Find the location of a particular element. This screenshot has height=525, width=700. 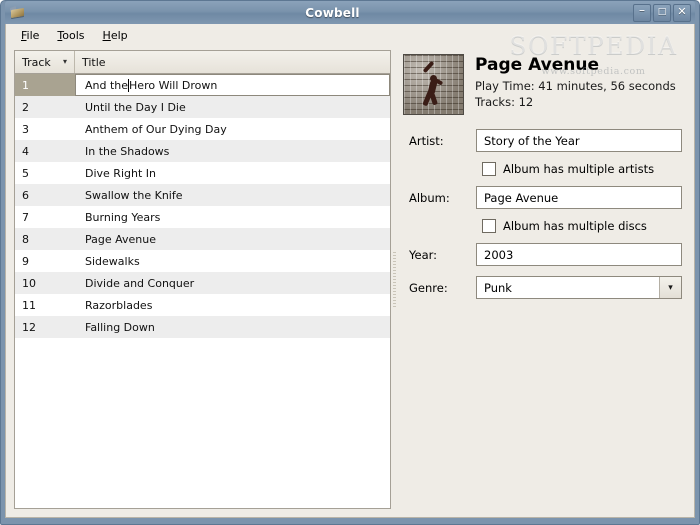

table-row: 2 Until the Day I Die is located at coordinates (202, 107).